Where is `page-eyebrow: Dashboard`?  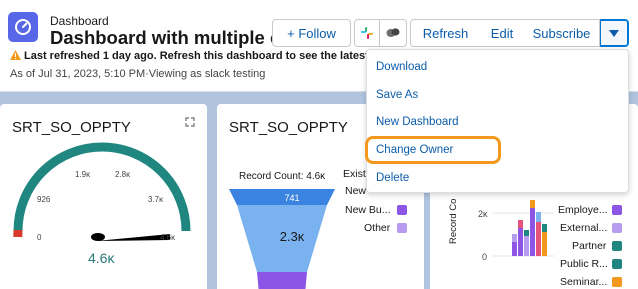 page-eyebrow: Dashboard is located at coordinates (79, 21).